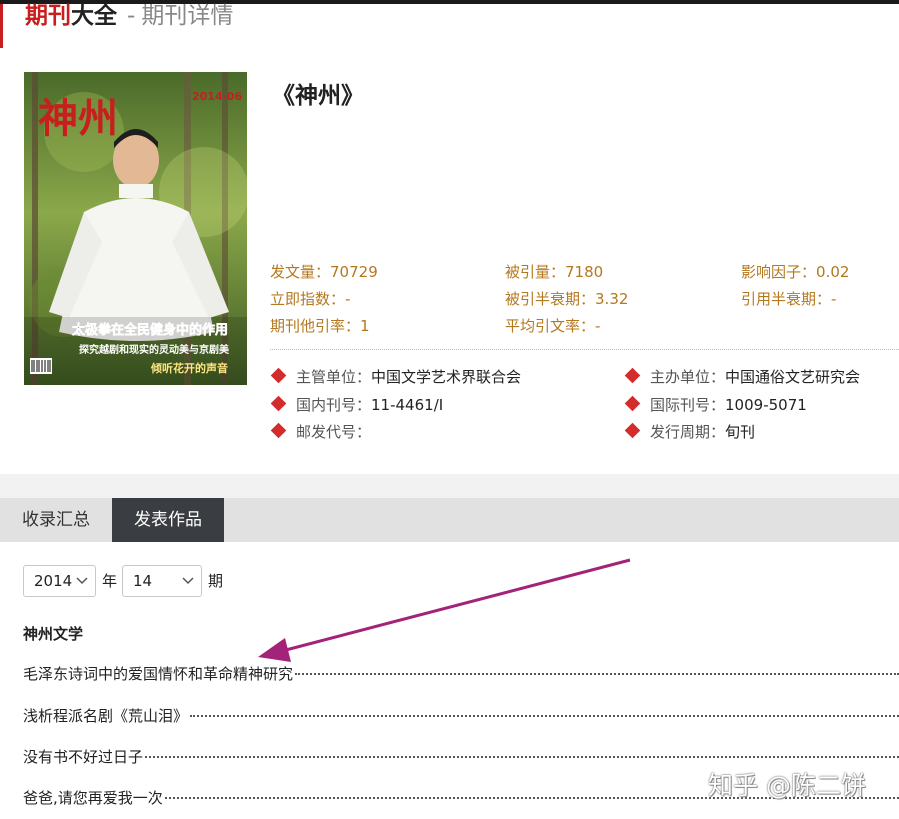  I want to click on stat-other-citation-rate: 期刊他引率：1, so click(320, 326).